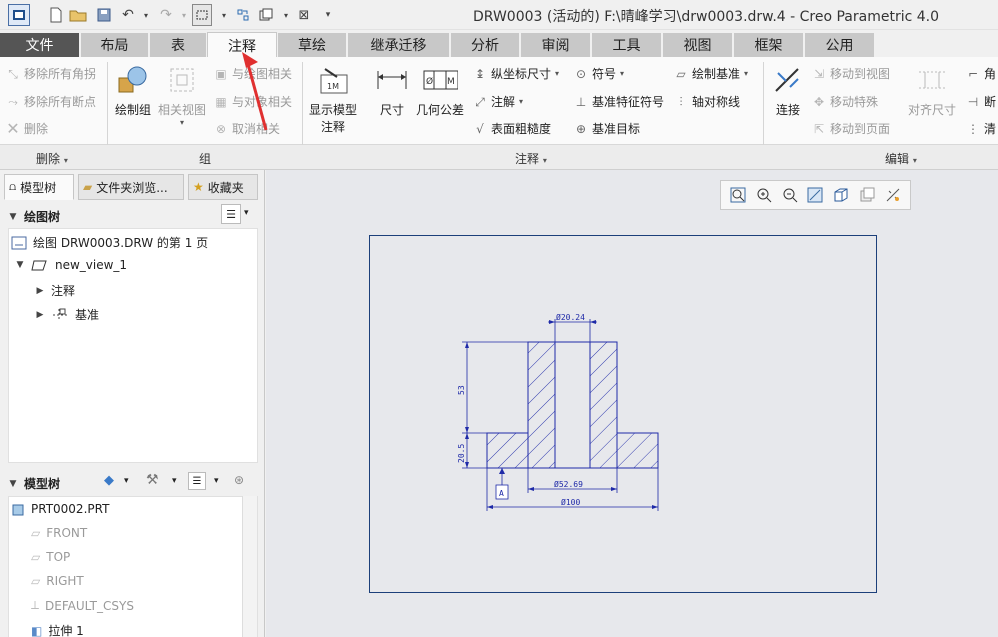 This screenshot has width=998, height=637. I want to click on undo-icon: ↶, so click(128, 15).